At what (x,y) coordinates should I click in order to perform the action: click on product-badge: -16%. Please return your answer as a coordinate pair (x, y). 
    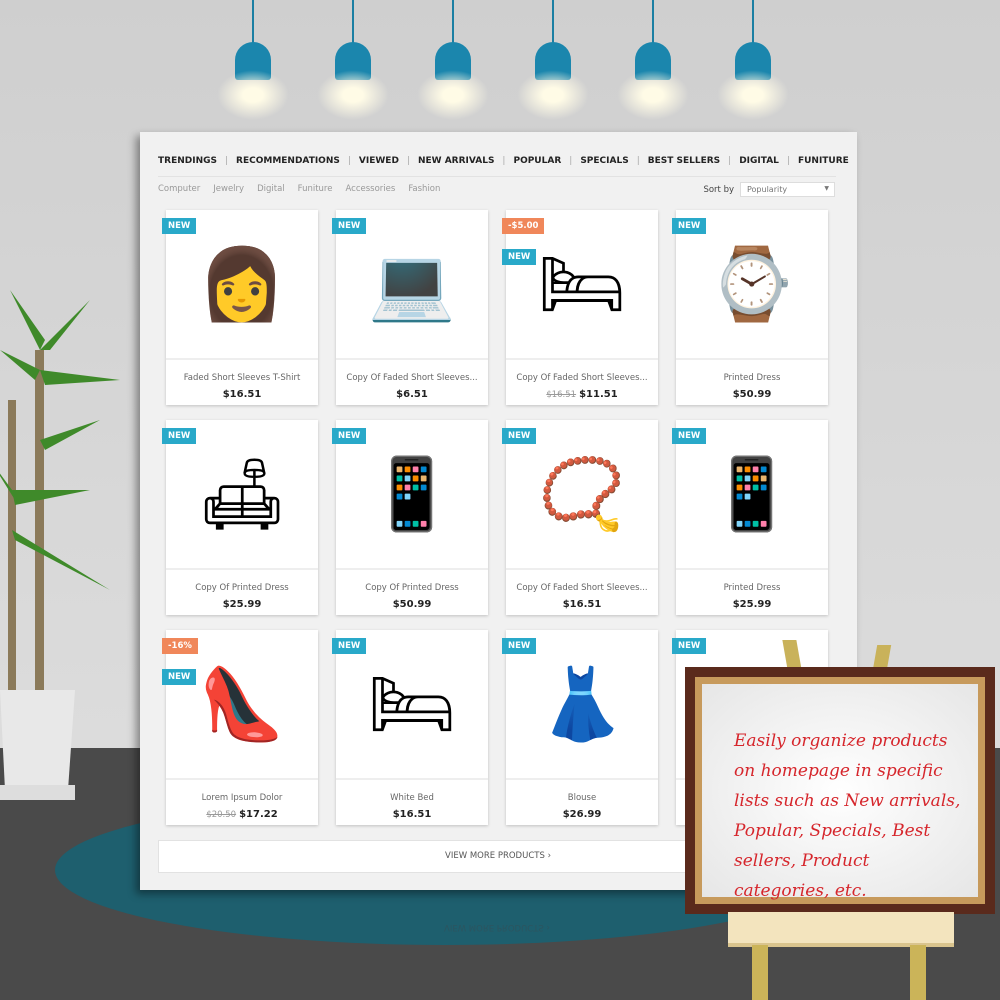
    Looking at the image, I should click on (180, 646).